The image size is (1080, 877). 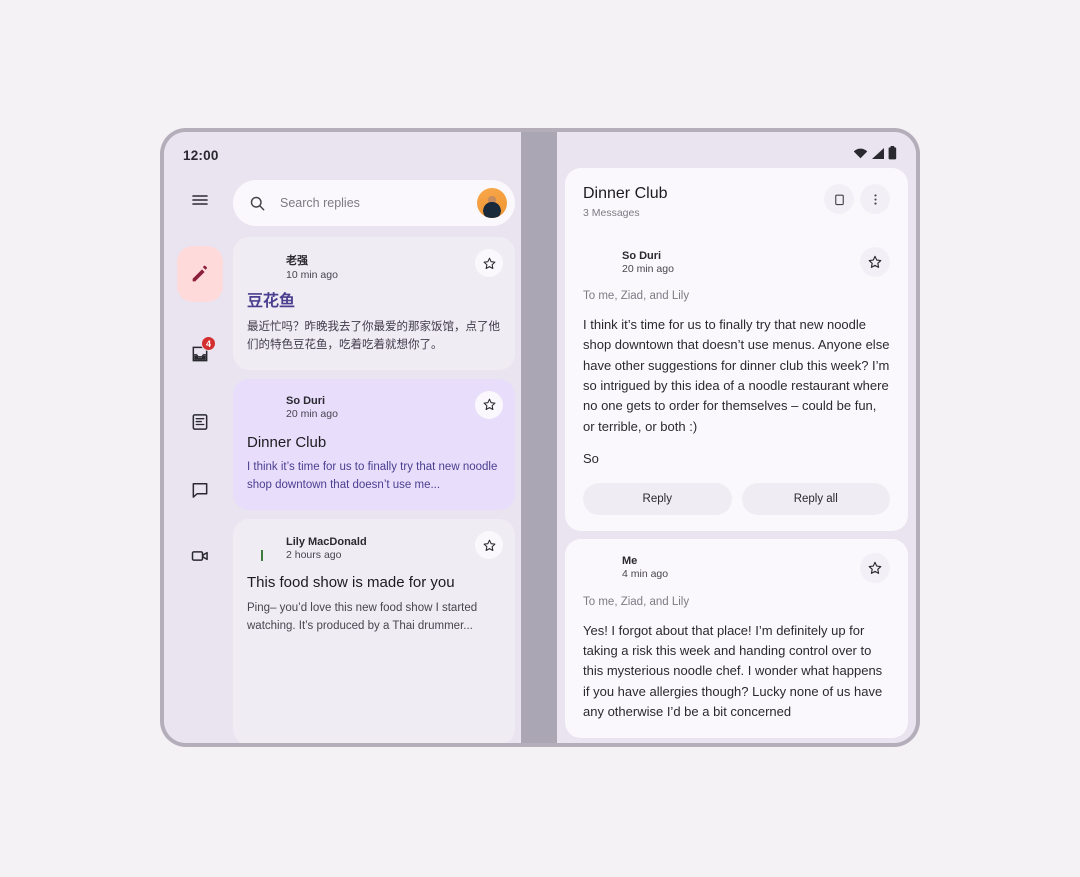 I want to click on sender-block: Lily MacDonald 2 hours ago, so click(x=326, y=548).